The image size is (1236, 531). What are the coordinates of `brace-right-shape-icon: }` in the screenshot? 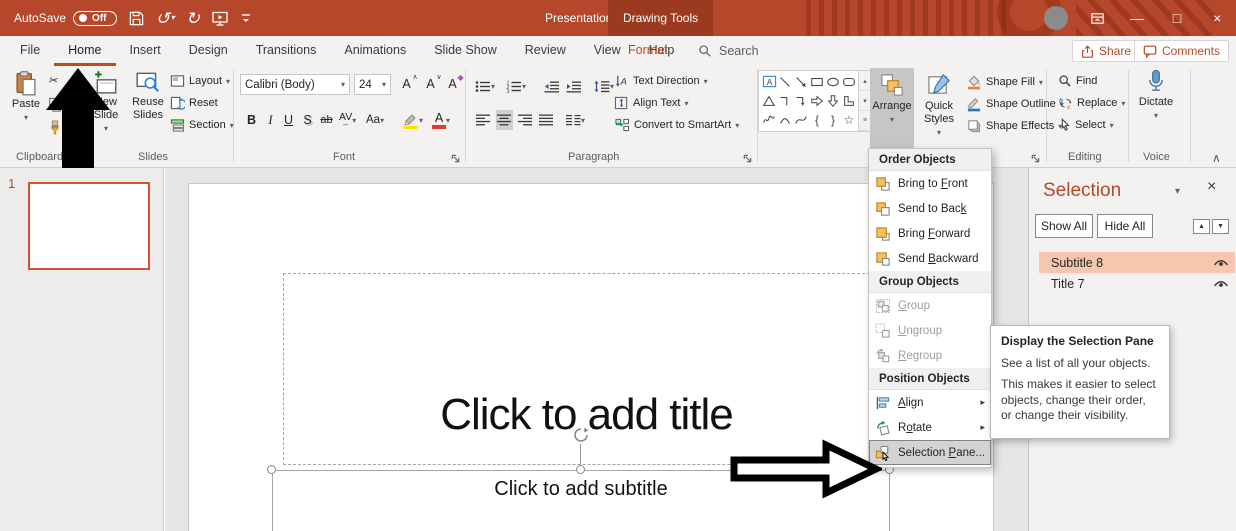 It's located at (833, 120).